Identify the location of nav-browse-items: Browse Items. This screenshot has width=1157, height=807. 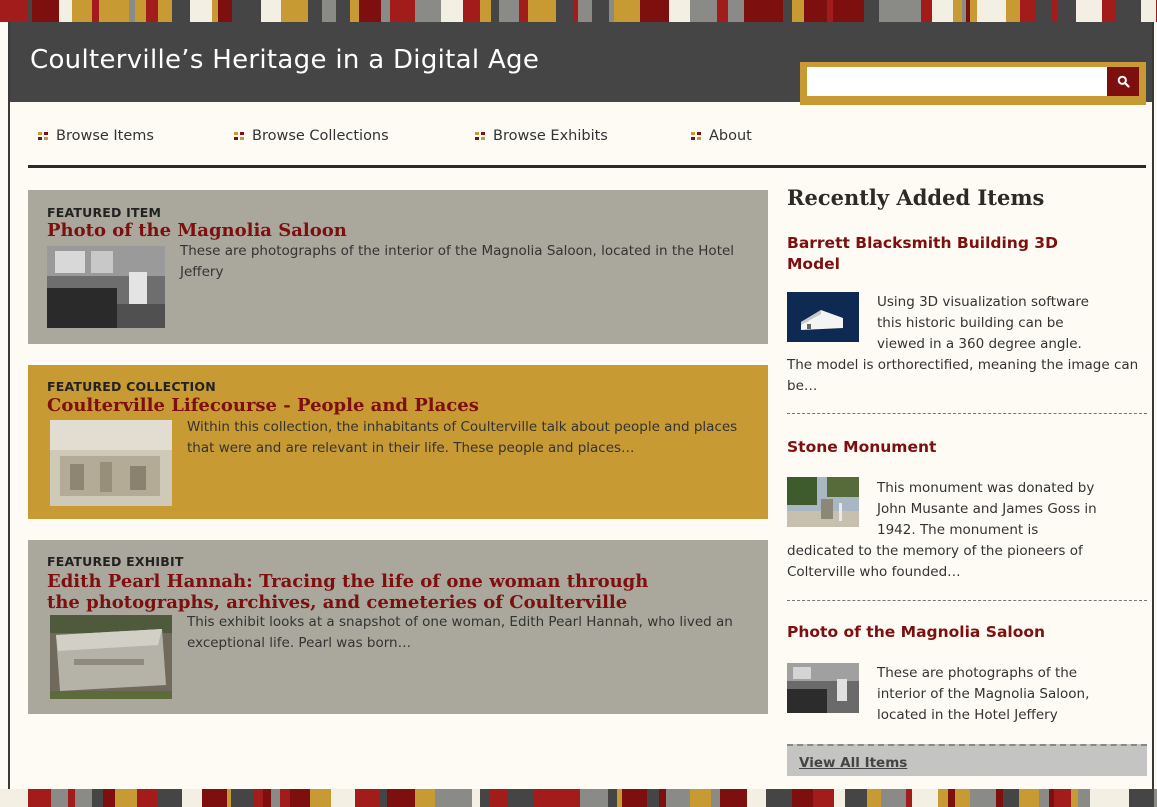
(96, 136).